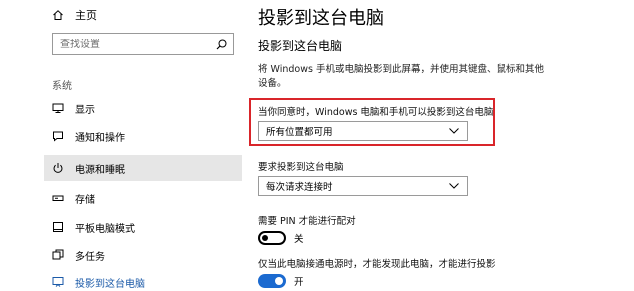 Image resolution: width=634 pixels, height=291 pixels. I want to click on project-icon, so click(58, 282).